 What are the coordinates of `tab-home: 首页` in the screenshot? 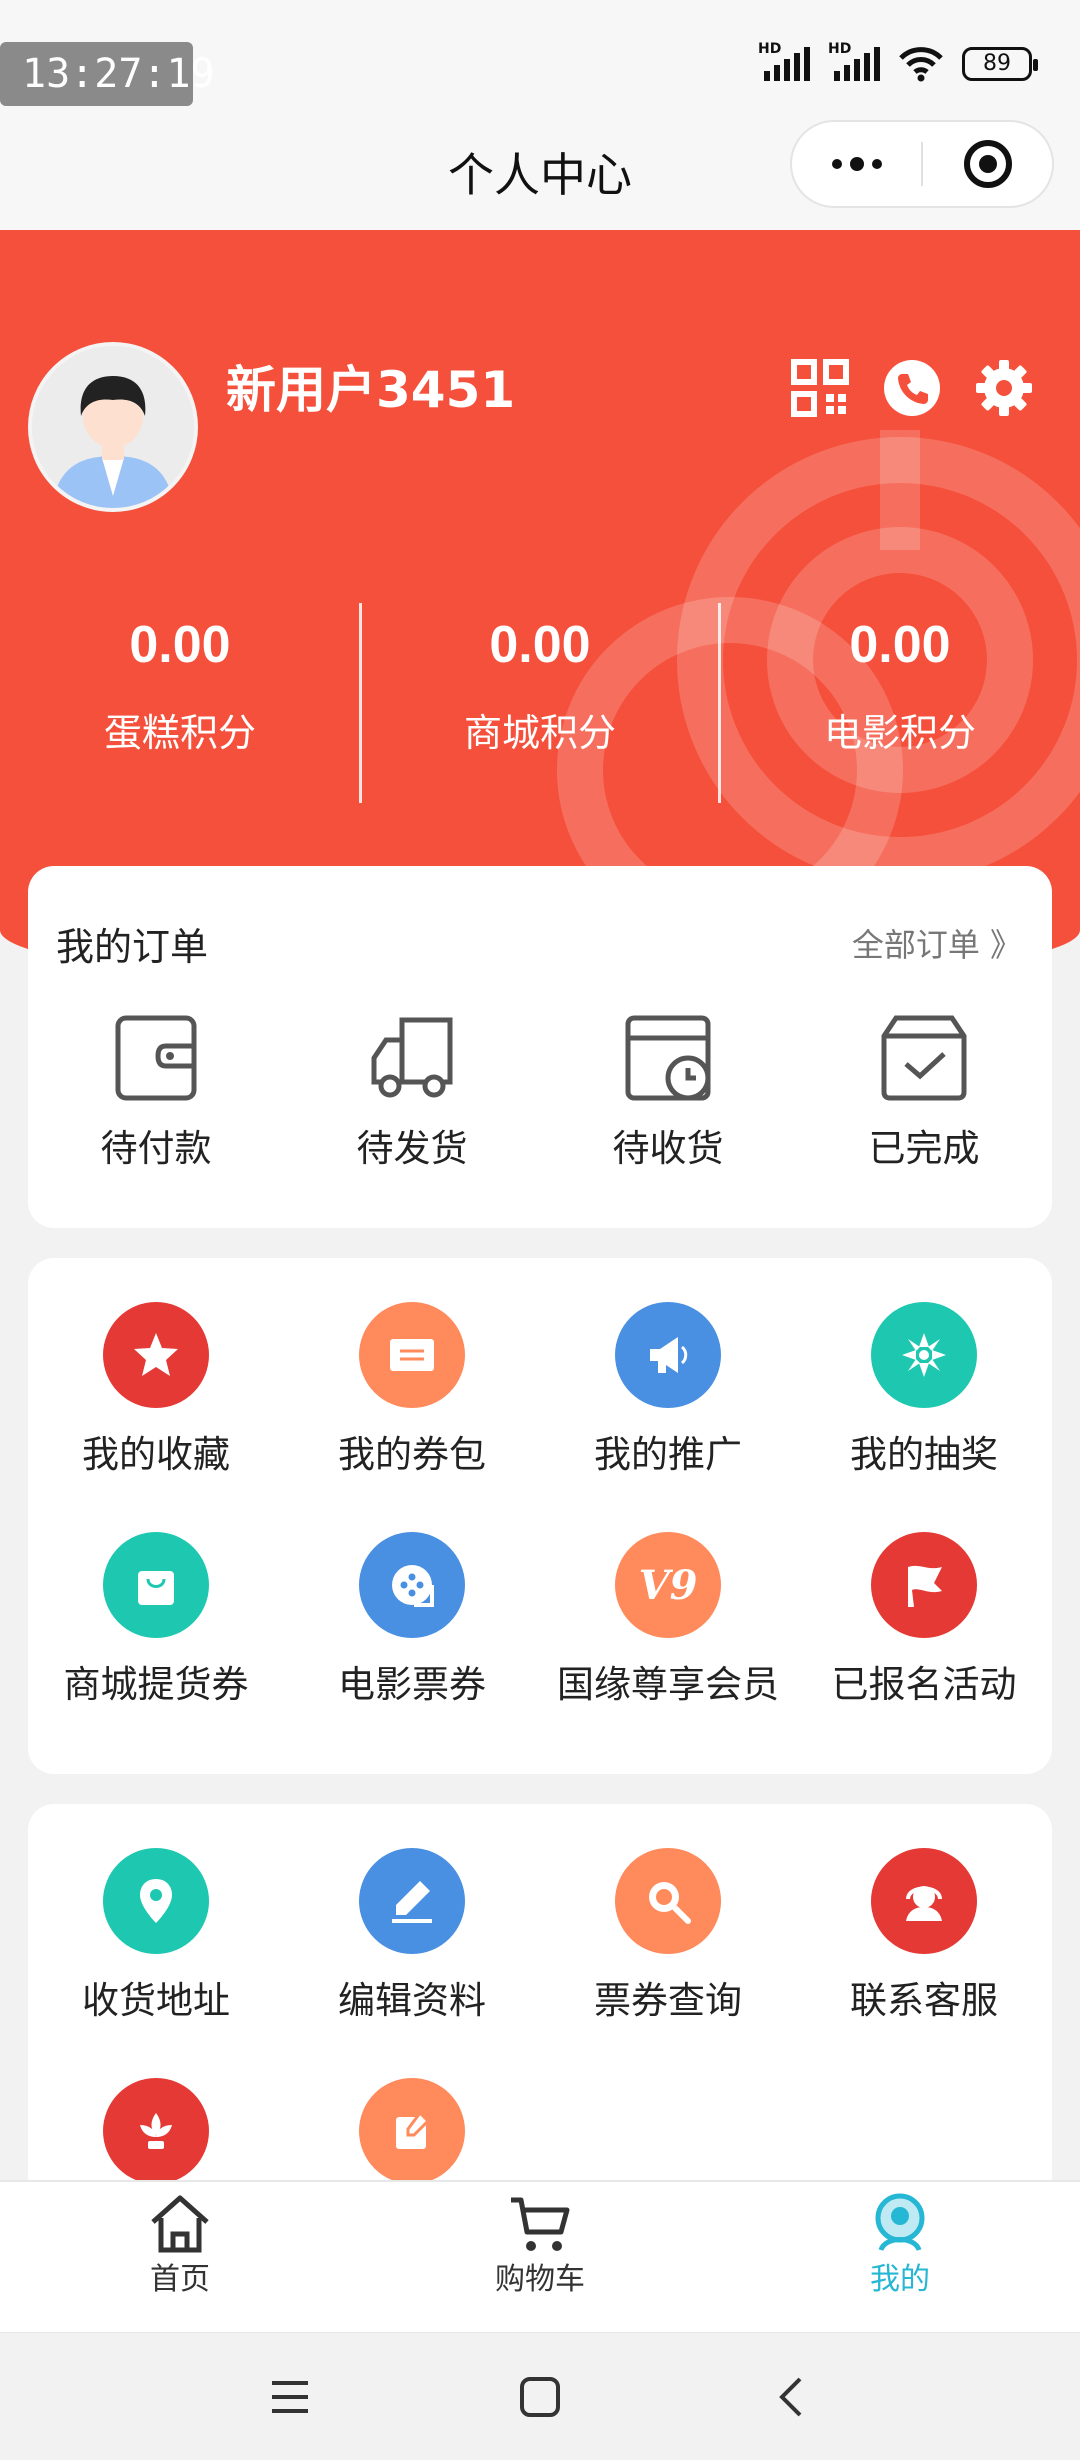 It's located at (180, 2246).